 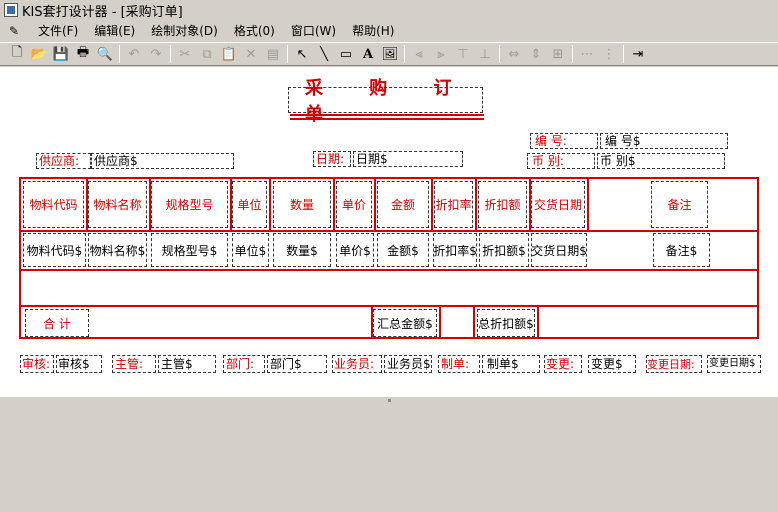 What do you see at coordinates (162, 161) in the screenshot?
I see `supplier-value: 供应商$` at bounding box center [162, 161].